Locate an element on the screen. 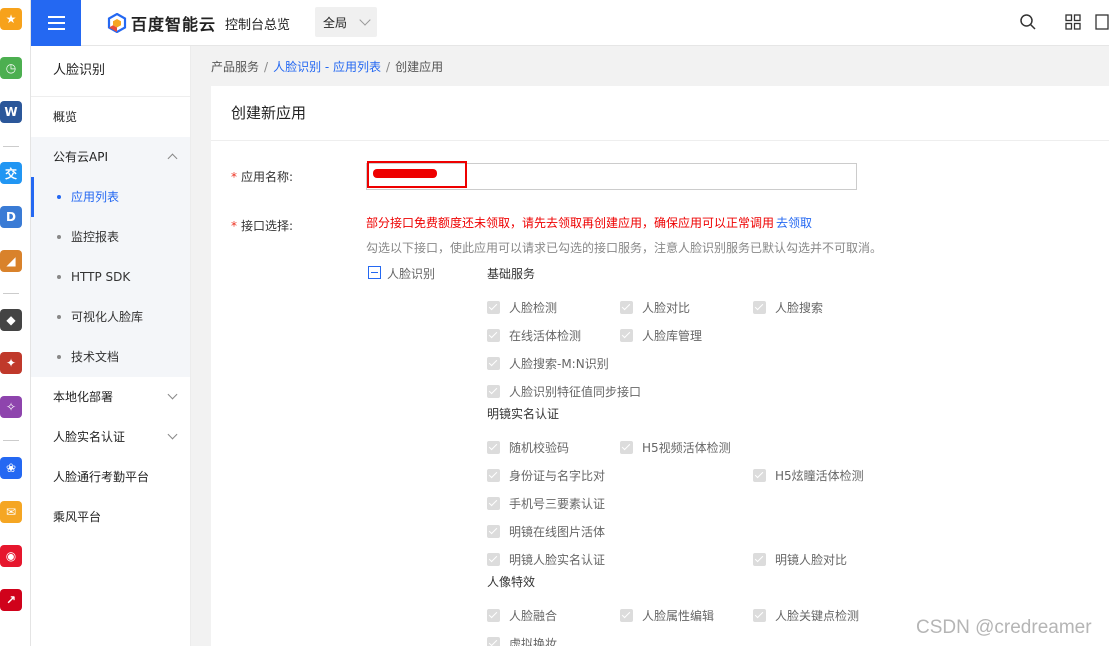  sidebar-item-public-api: 公有云API is located at coordinates (110, 157).